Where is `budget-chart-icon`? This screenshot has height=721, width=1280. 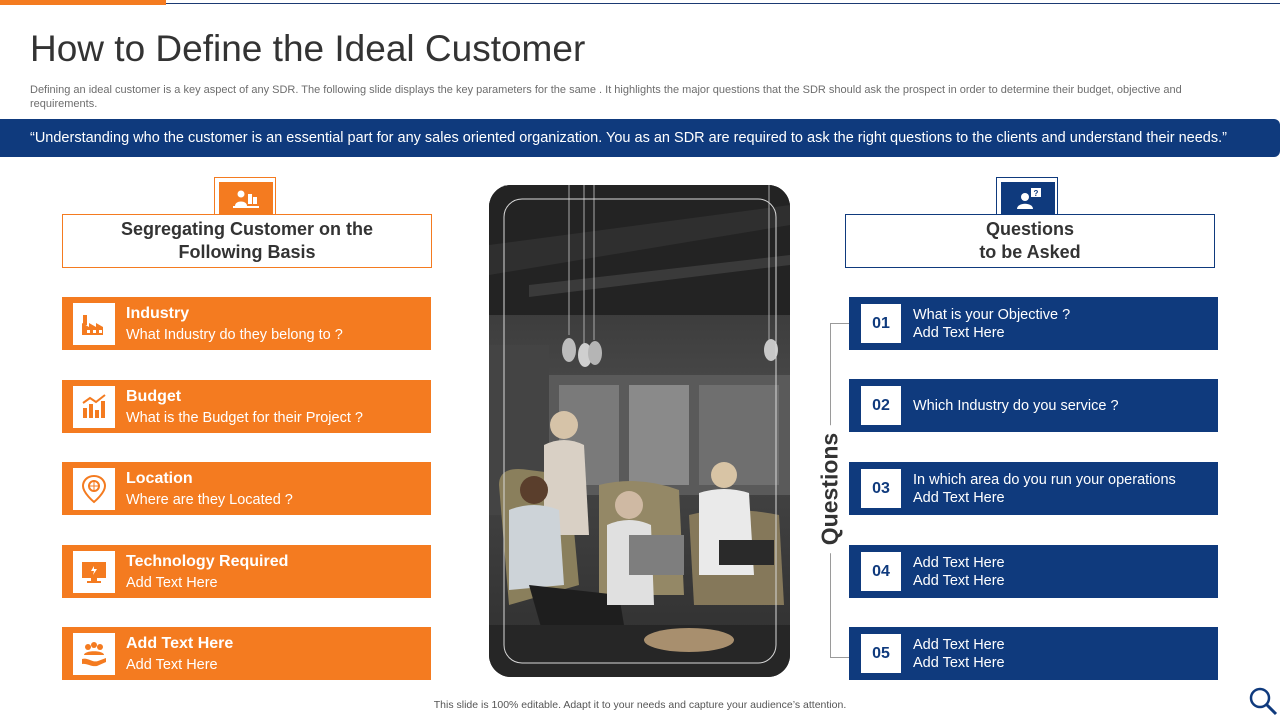 budget-chart-icon is located at coordinates (94, 407).